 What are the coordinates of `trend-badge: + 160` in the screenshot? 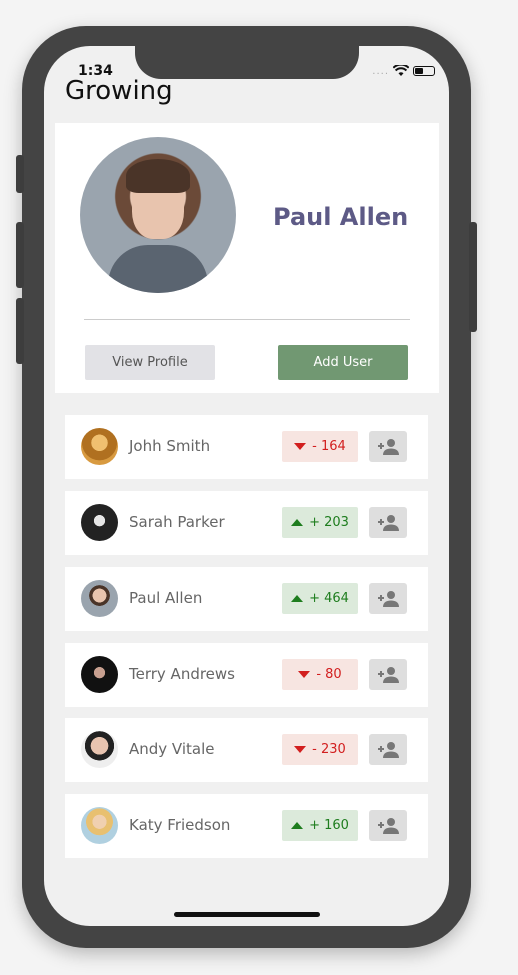 It's located at (320, 825).